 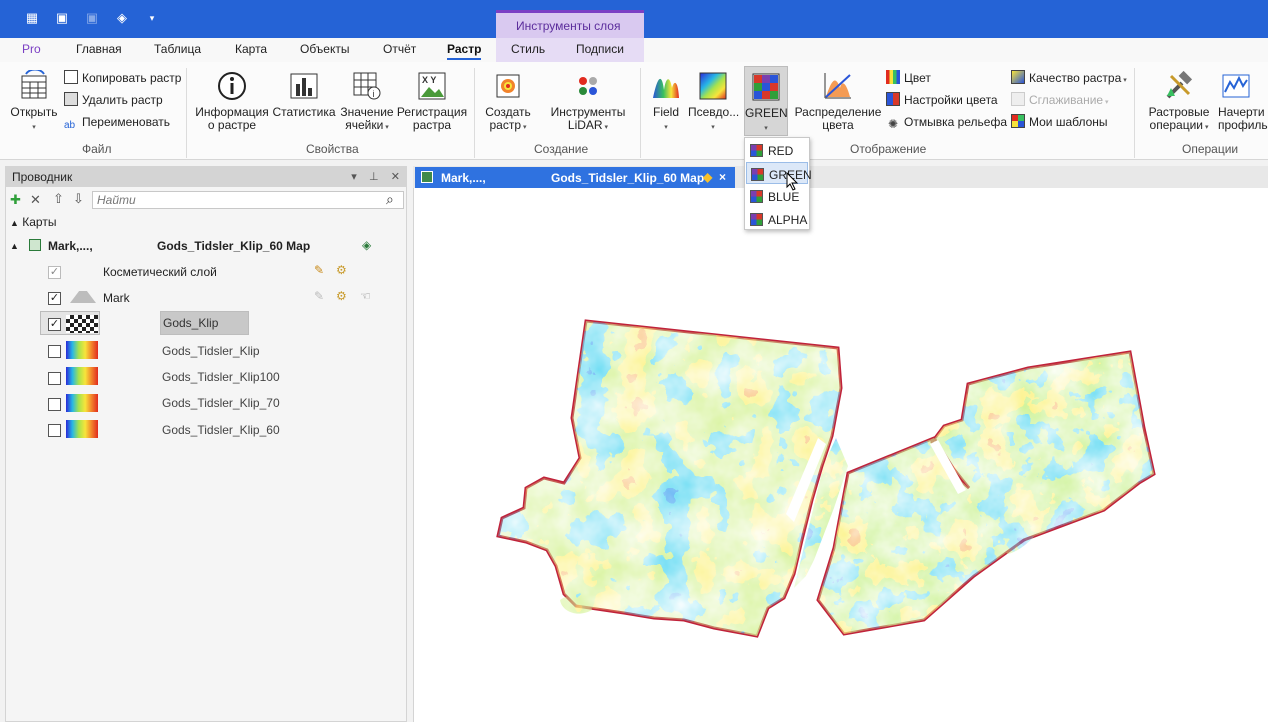 I want to click on statistics-button: Статистика, so click(x=304, y=94).